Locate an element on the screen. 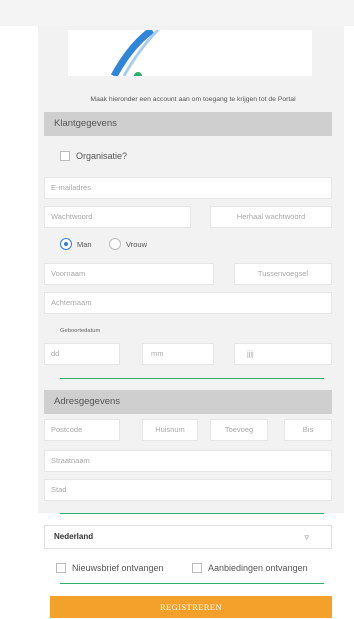 This screenshot has height=619, width=354. organisatie-checkbox is located at coordinates (65, 155).